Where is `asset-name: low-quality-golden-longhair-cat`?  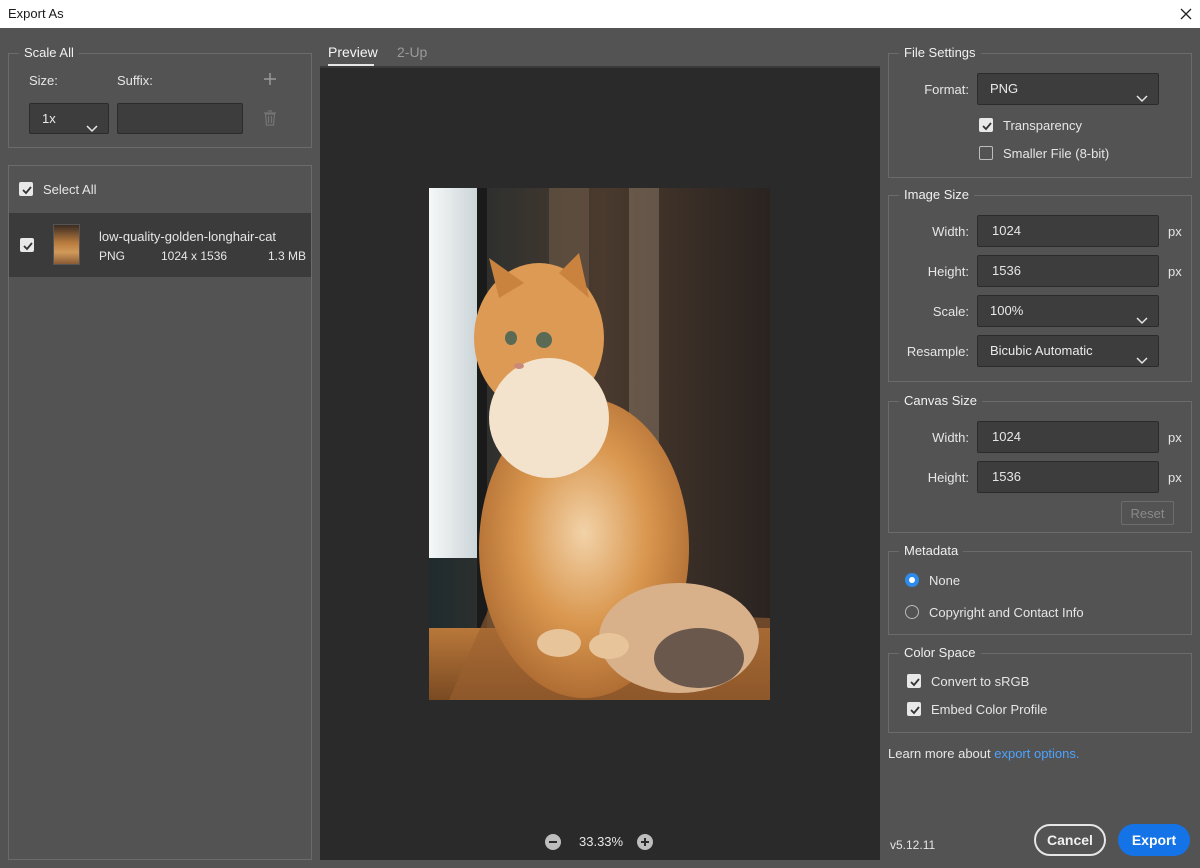
asset-name: low-quality-golden-longhair-cat is located at coordinates (188, 236).